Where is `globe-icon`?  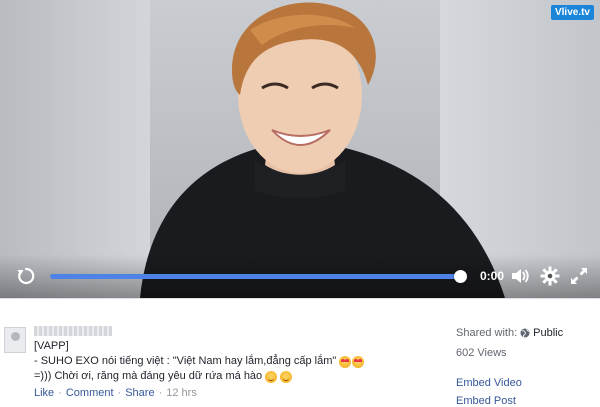 globe-icon is located at coordinates (525, 333).